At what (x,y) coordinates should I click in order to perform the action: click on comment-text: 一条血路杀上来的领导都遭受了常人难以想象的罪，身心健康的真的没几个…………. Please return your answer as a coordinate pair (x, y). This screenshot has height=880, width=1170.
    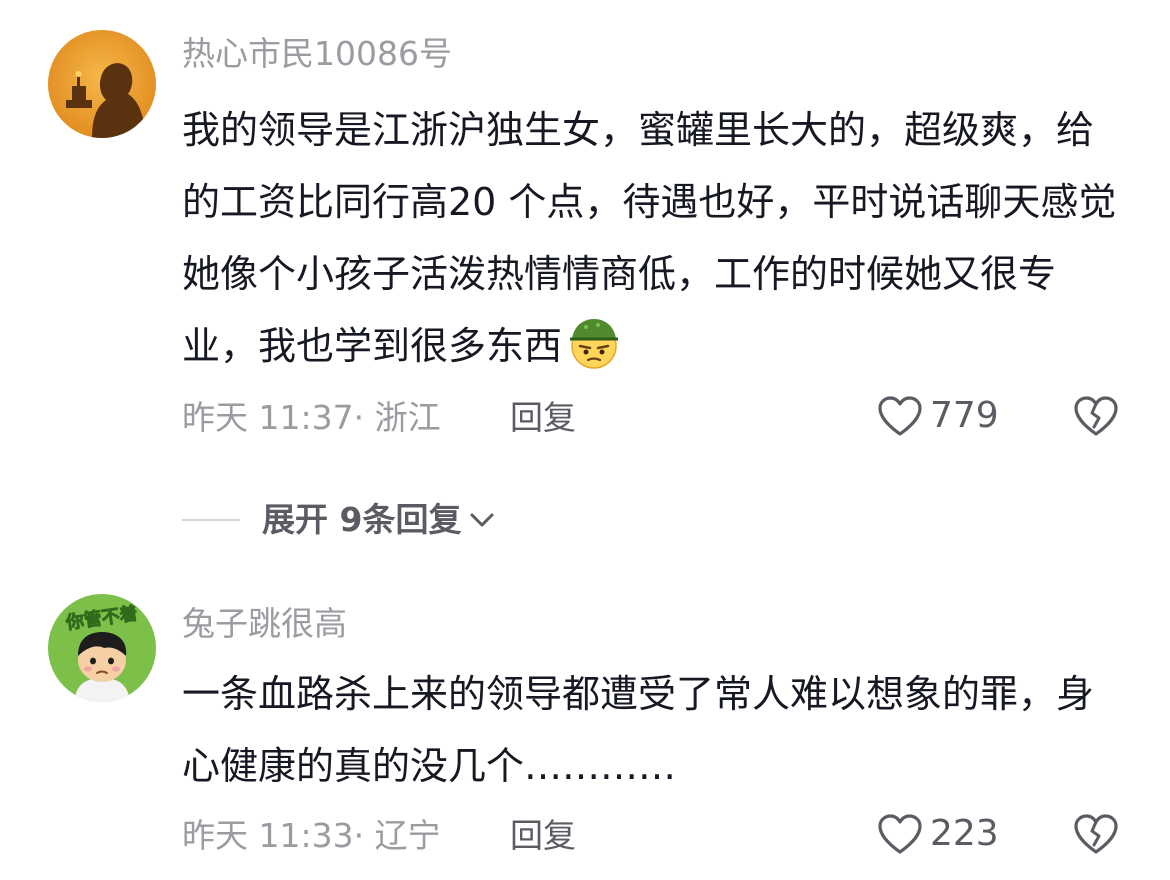
    Looking at the image, I should click on (638, 730).